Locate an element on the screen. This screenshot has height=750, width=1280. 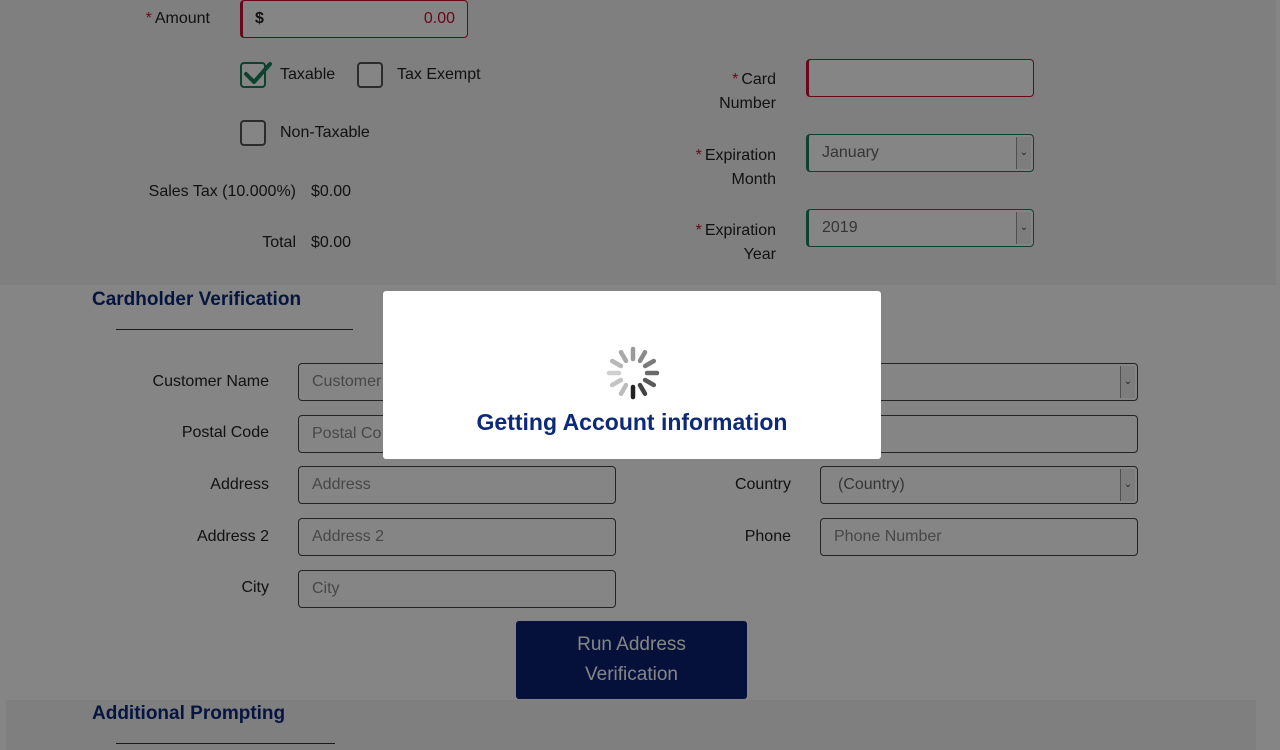
loading-message: Getting Account information is located at coordinates (632, 422).